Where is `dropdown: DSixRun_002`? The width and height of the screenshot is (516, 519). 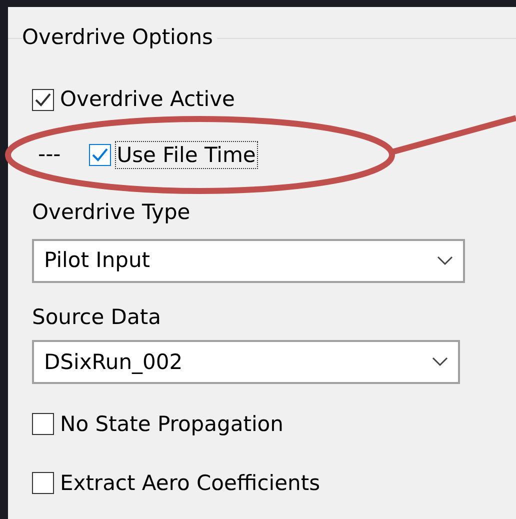
dropdown: DSixRun_002 is located at coordinates (246, 362).